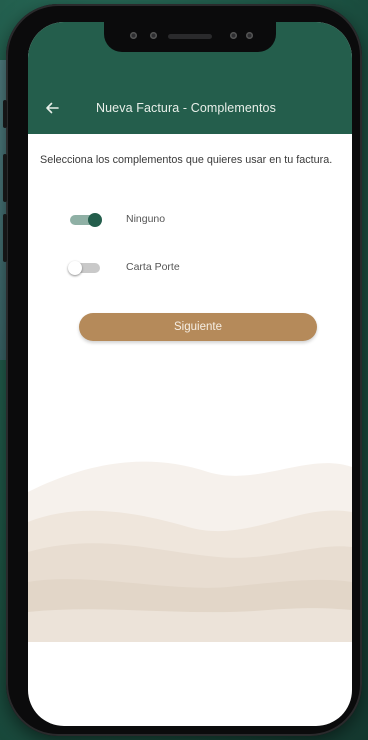 The width and height of the screenshot is (368, 740). Describe the element at coordinates (198, 327) in the screenshot. I see `next-button: Siguiente` at that location.